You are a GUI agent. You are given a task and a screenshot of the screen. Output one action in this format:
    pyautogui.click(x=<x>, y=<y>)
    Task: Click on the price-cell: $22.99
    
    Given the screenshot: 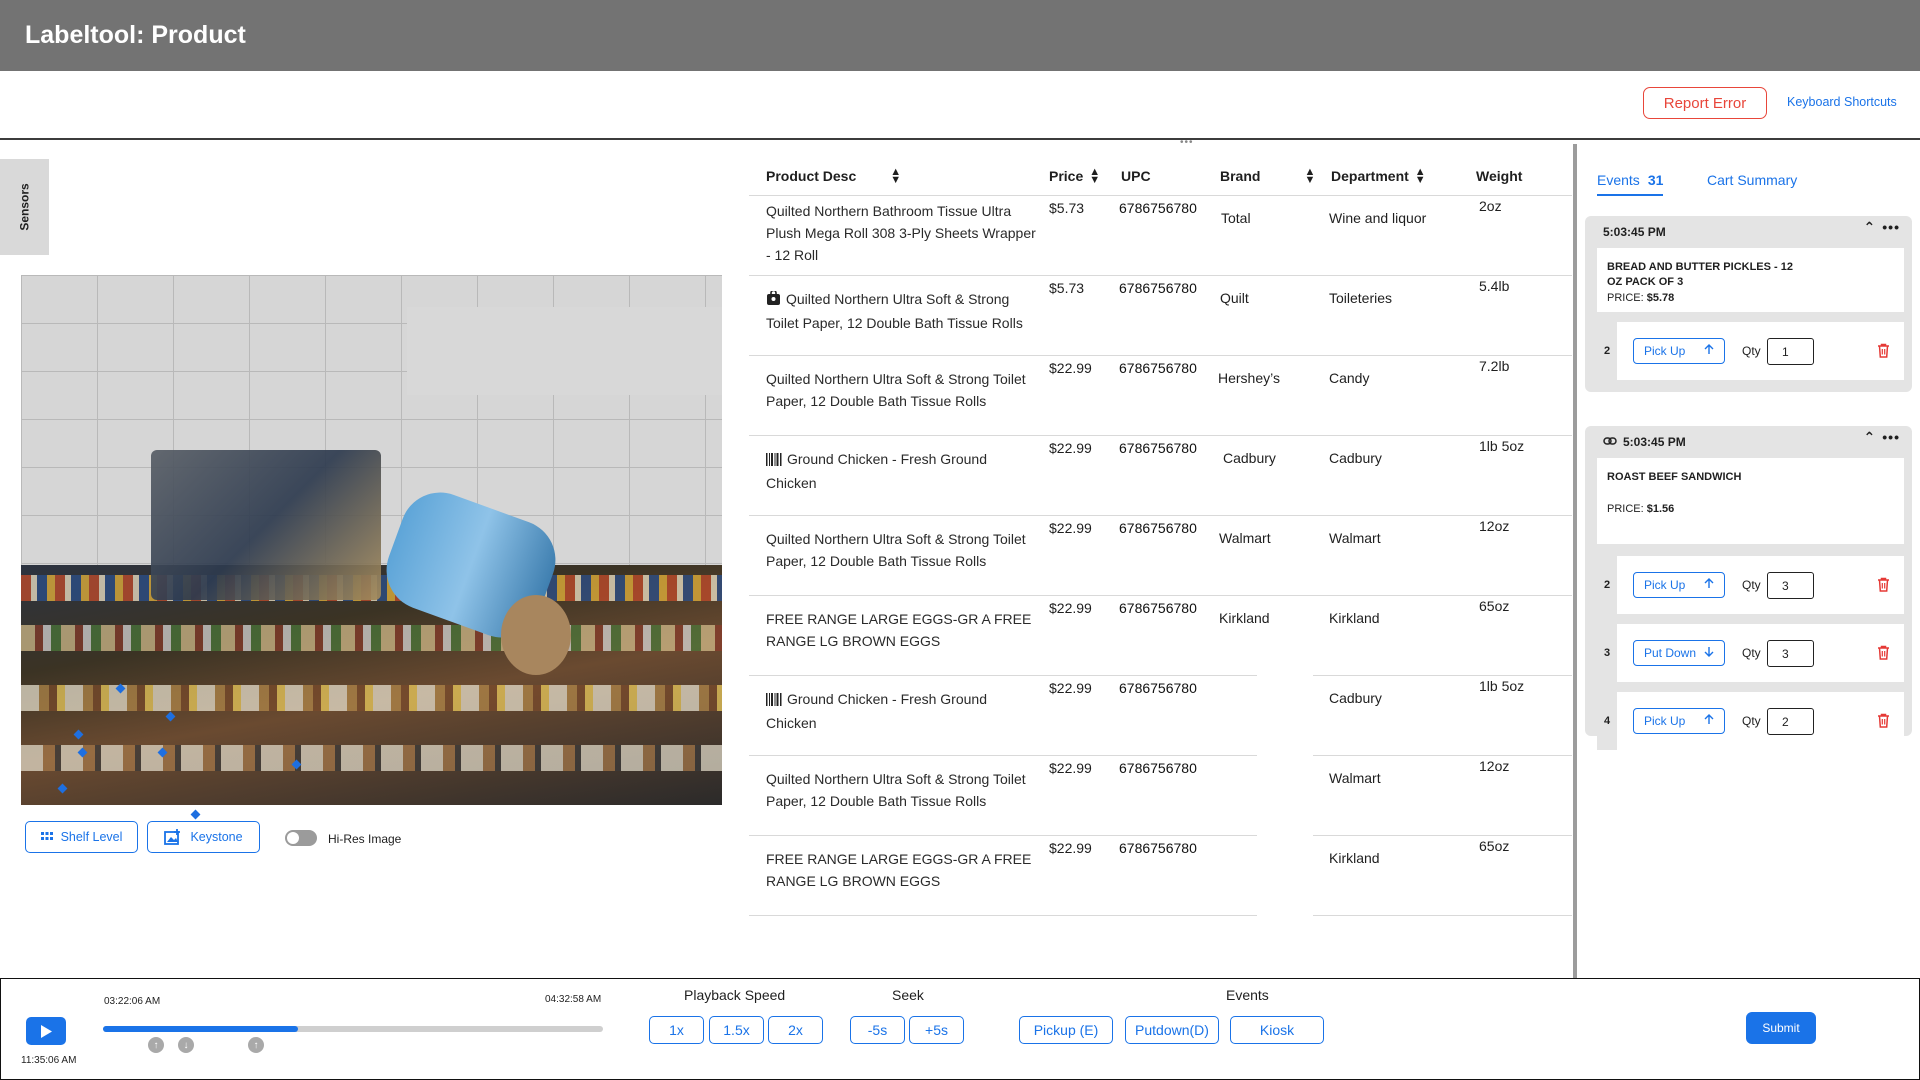 What is the action you would take?
    pyautogui.click(x=1070, y=848)
    